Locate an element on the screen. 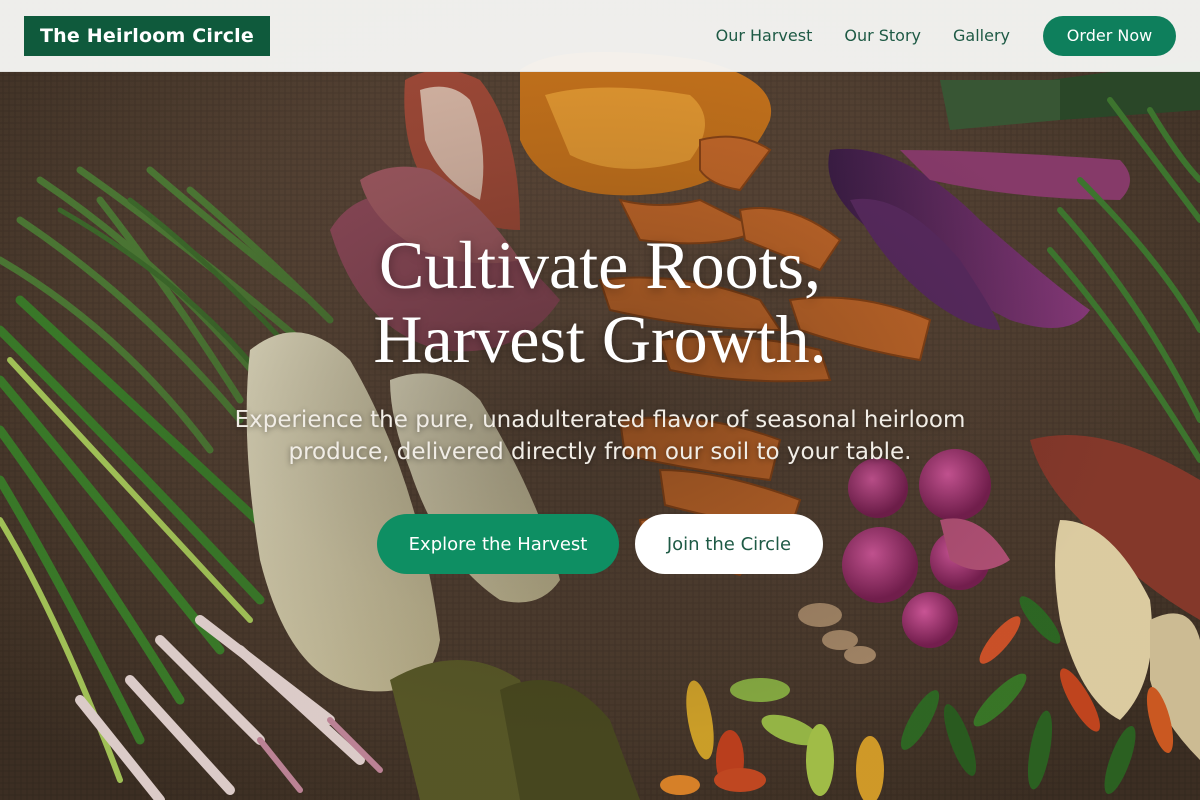 This screenshot has width=1200, height=800. hero-headline-line-1: Cultivate Roots, is located at coordinates (600, 265).